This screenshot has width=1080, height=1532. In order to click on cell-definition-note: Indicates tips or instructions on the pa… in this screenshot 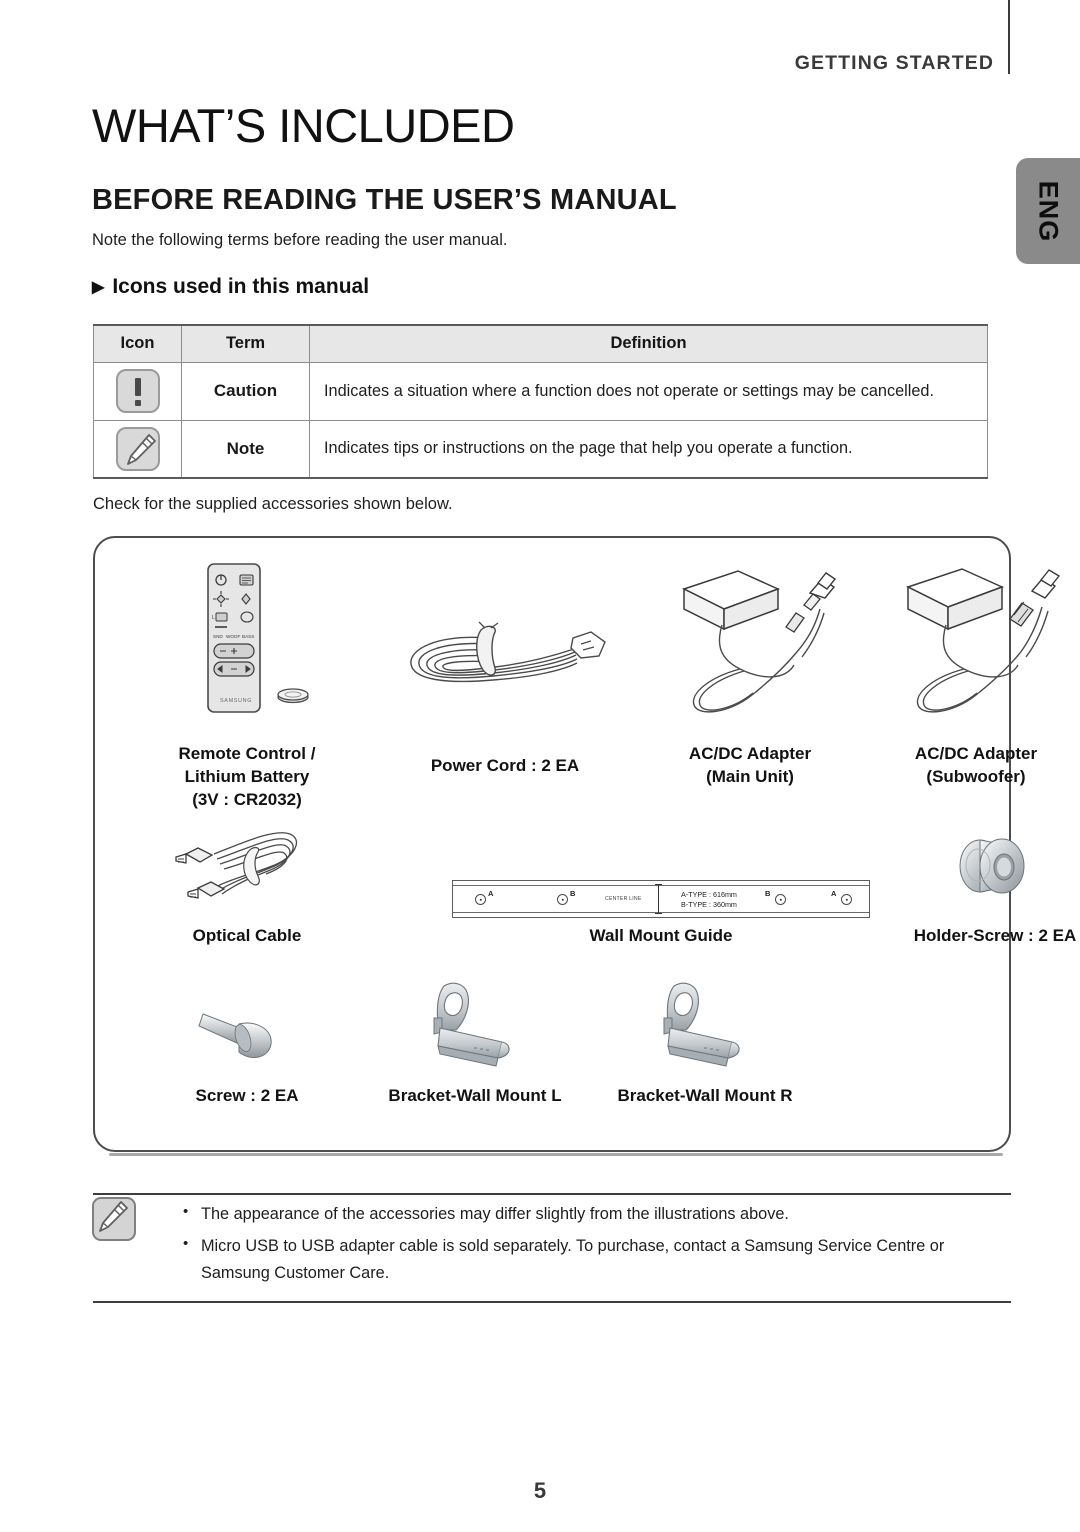, I will do `click(648, 449)`.